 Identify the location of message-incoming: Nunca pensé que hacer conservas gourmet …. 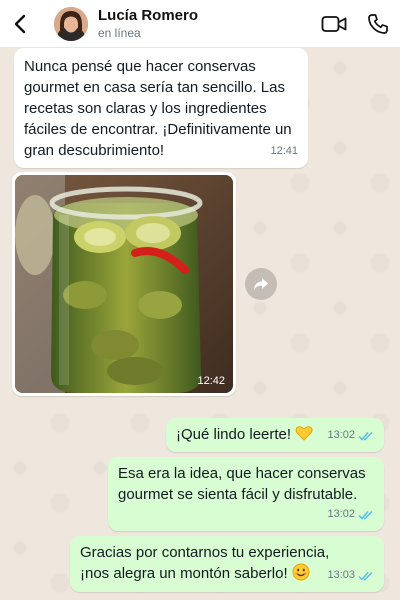
(161, 108).